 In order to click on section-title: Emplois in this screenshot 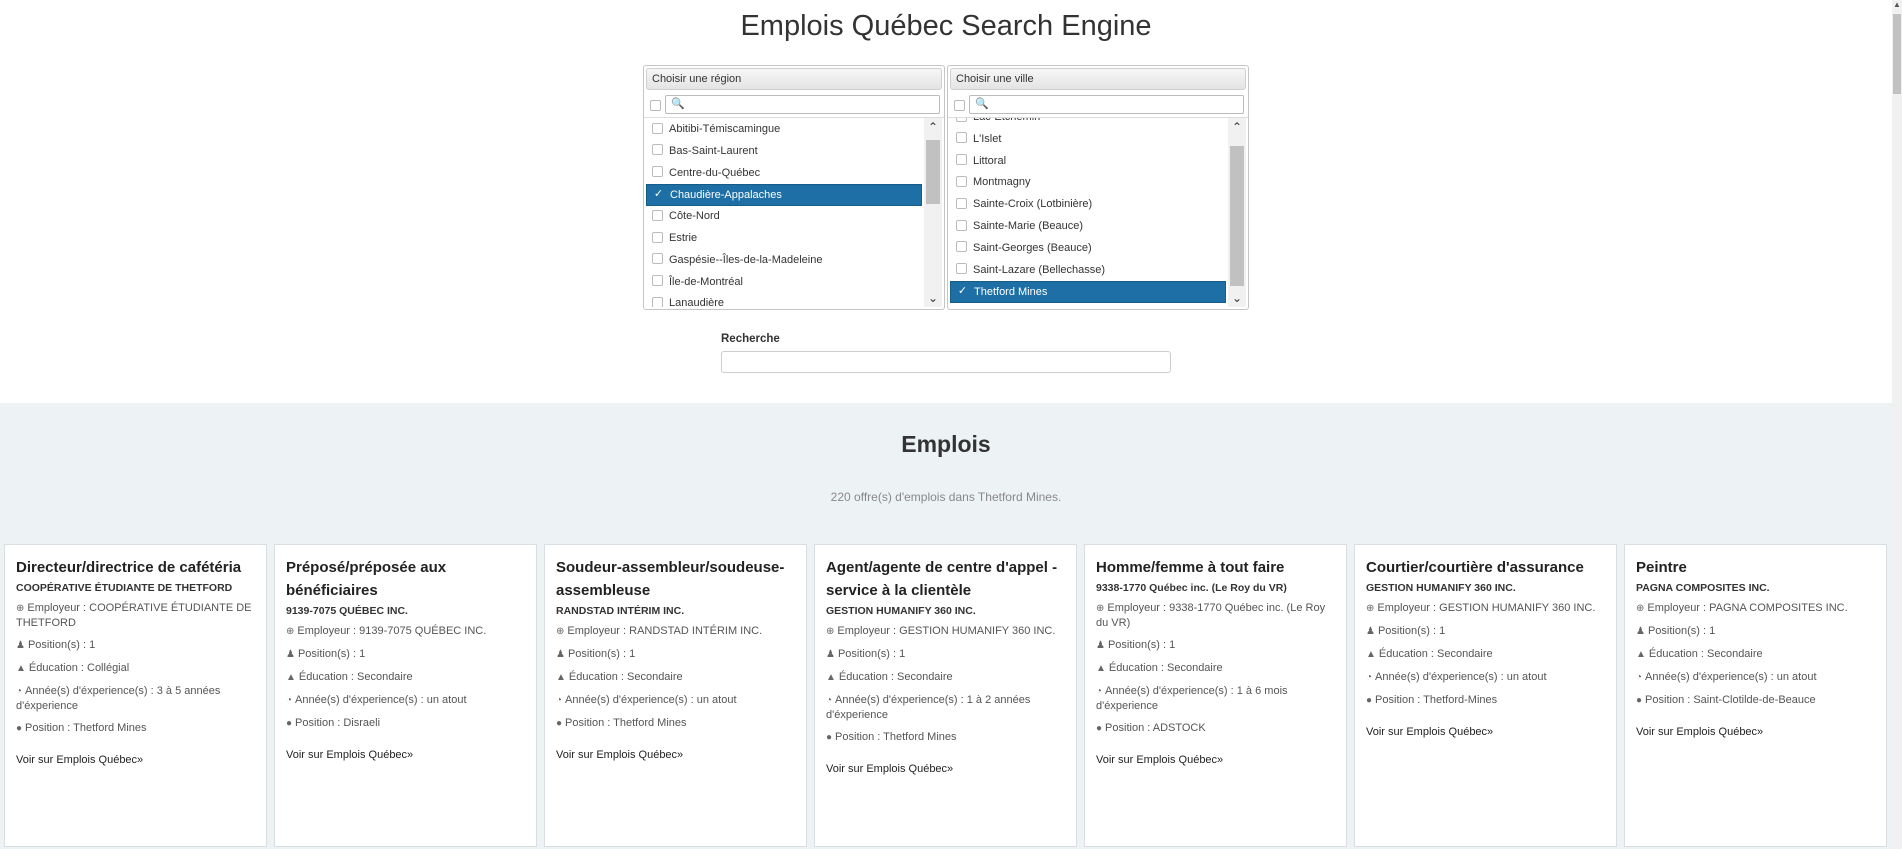, I will do `click(946, 444)`.